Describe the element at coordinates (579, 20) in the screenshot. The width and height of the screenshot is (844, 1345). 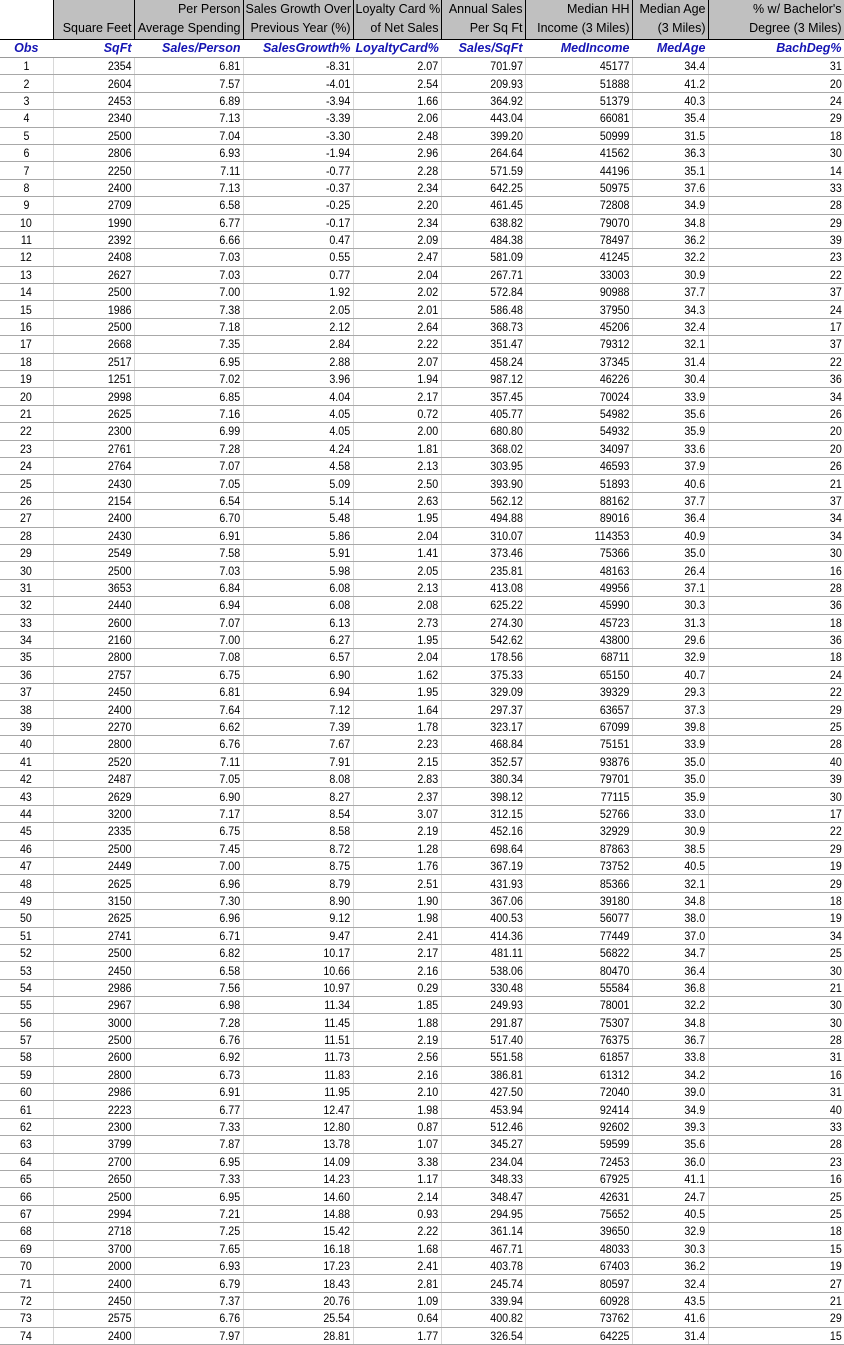
I see `column-description-header: Median HH Income (3 Miles)` at that location.